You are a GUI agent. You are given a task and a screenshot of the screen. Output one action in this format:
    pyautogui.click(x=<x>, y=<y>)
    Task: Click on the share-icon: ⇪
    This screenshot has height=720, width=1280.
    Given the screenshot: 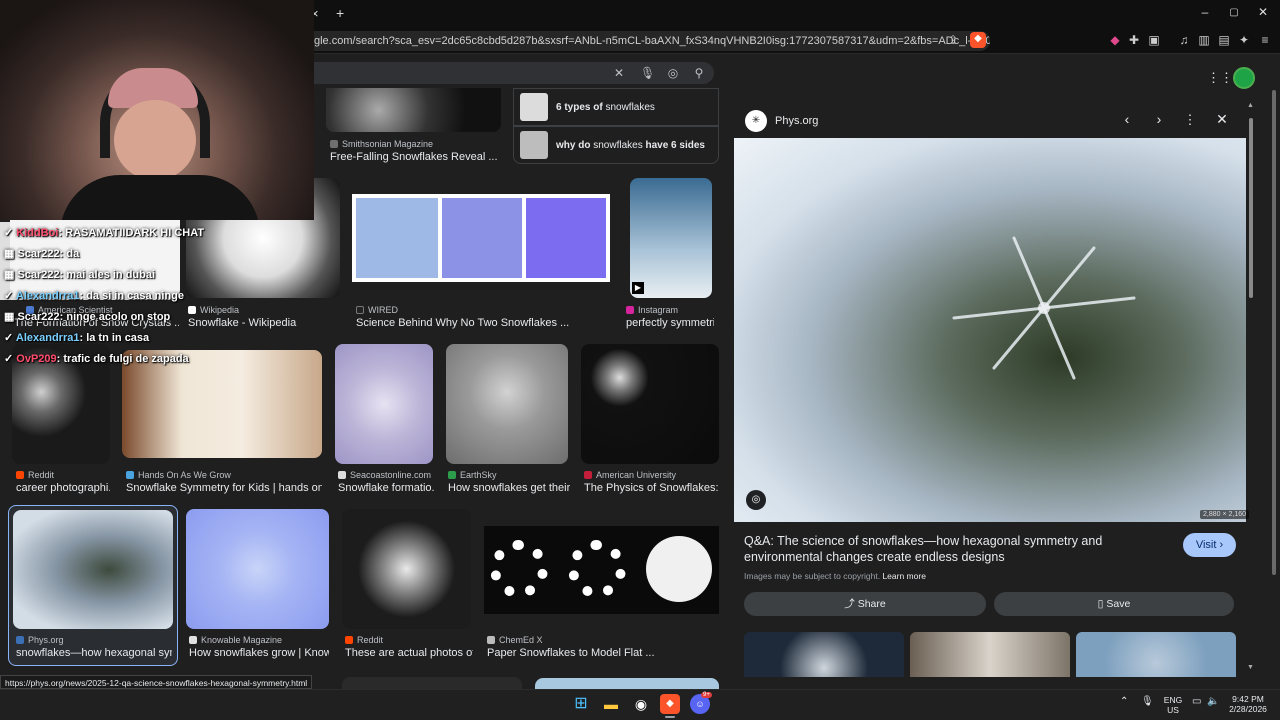 What is the action you would take?
    pyautogui.click(x=953, y=40)
    